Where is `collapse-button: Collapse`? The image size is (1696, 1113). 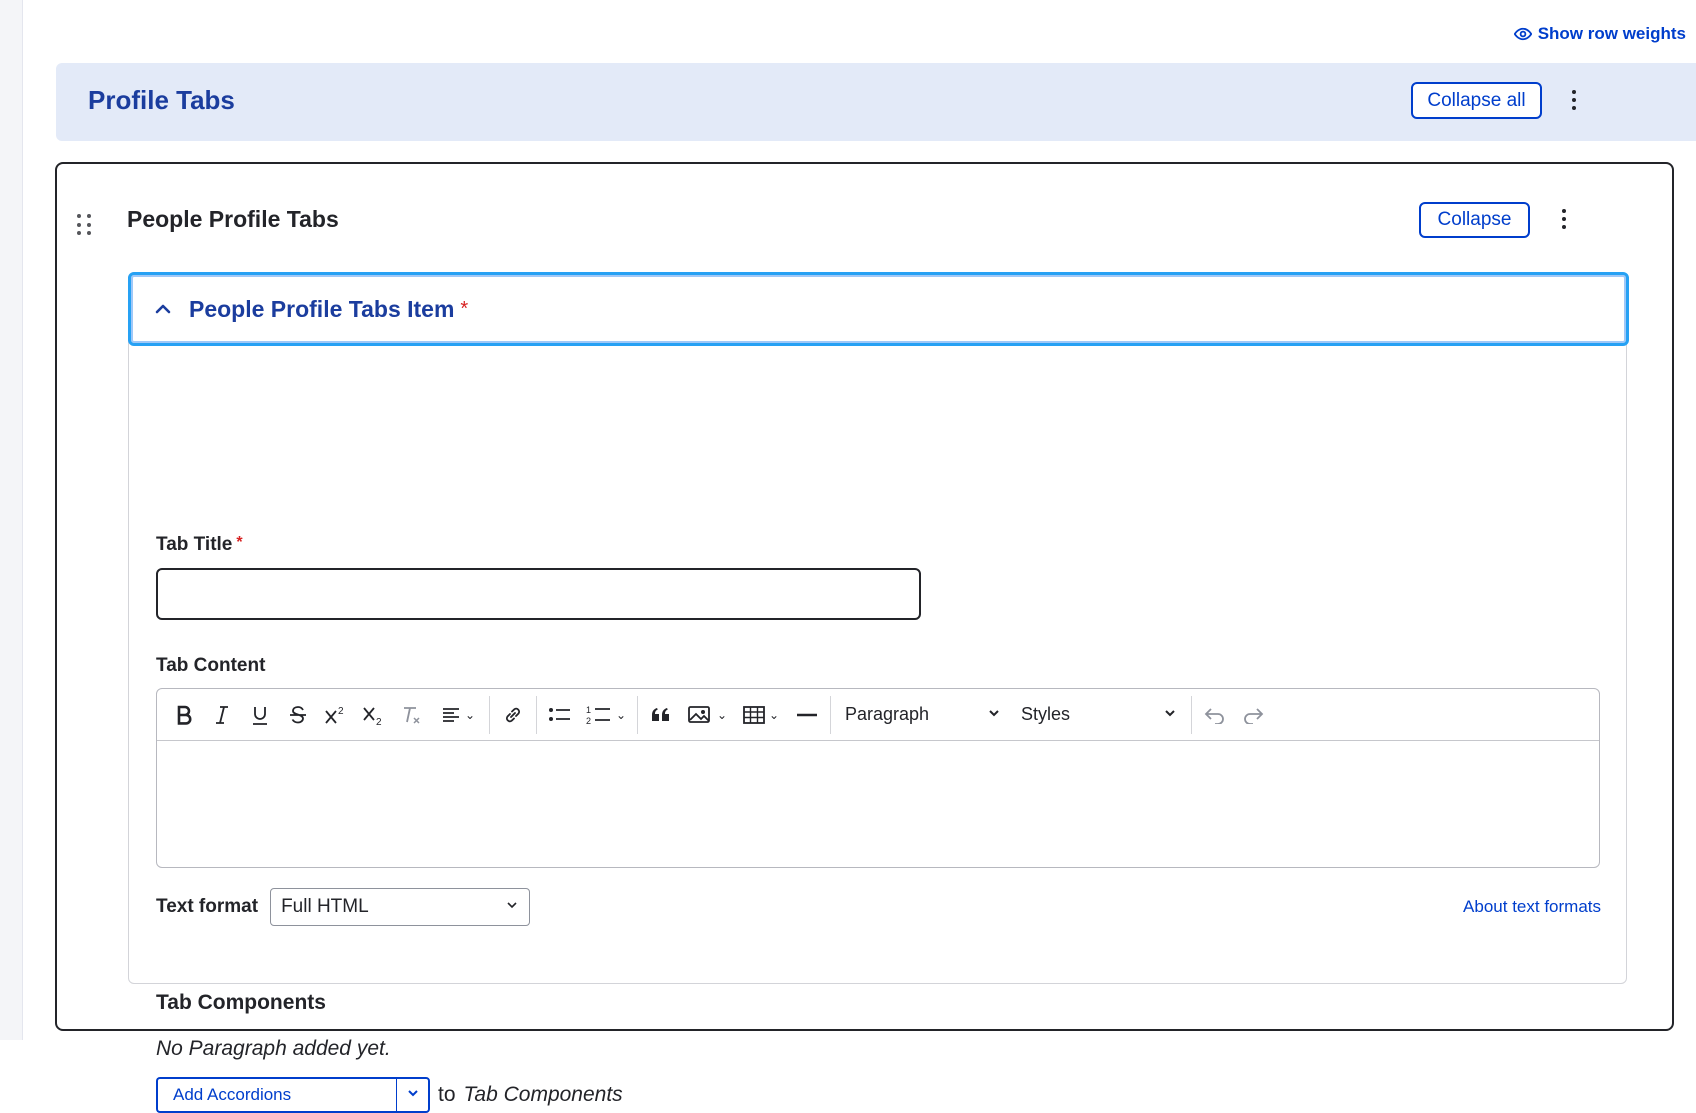 collapse-button: Collapse is located at coordinates (1474, 220).